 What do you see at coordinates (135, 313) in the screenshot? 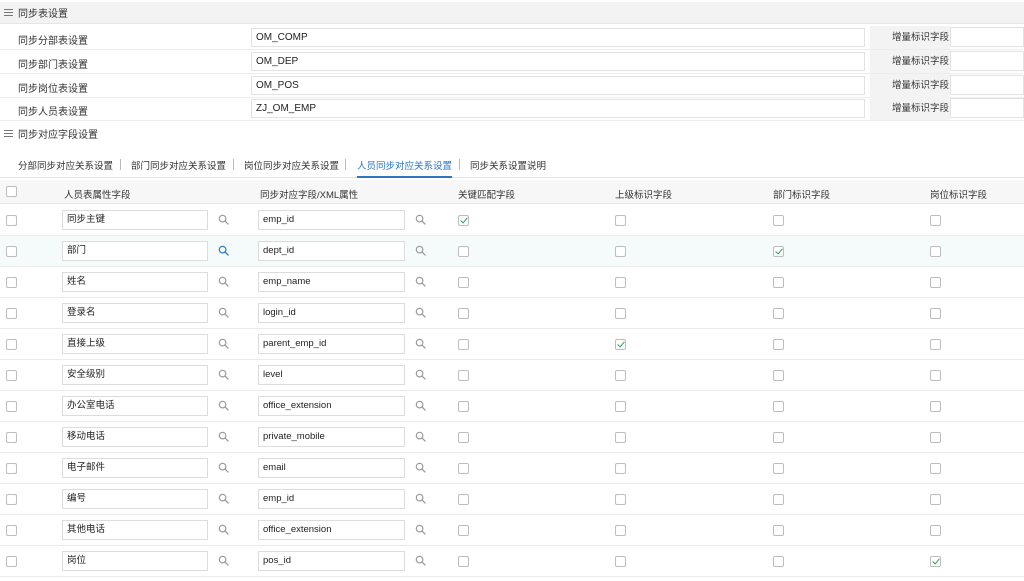
I see `attr-field-input: 登录名` at bounding box center [135, 313].